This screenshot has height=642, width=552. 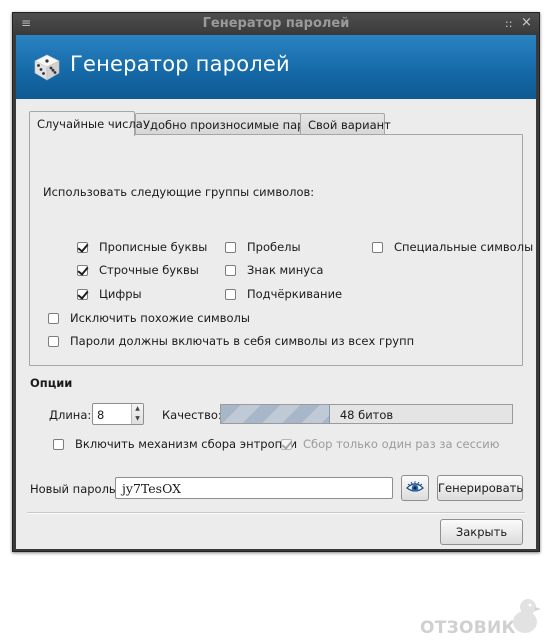 What do you see at coordinates (295, 294) in the screenshot?
I see `checkbox-label: Подчёркивание` at bounding box center [295, 294].